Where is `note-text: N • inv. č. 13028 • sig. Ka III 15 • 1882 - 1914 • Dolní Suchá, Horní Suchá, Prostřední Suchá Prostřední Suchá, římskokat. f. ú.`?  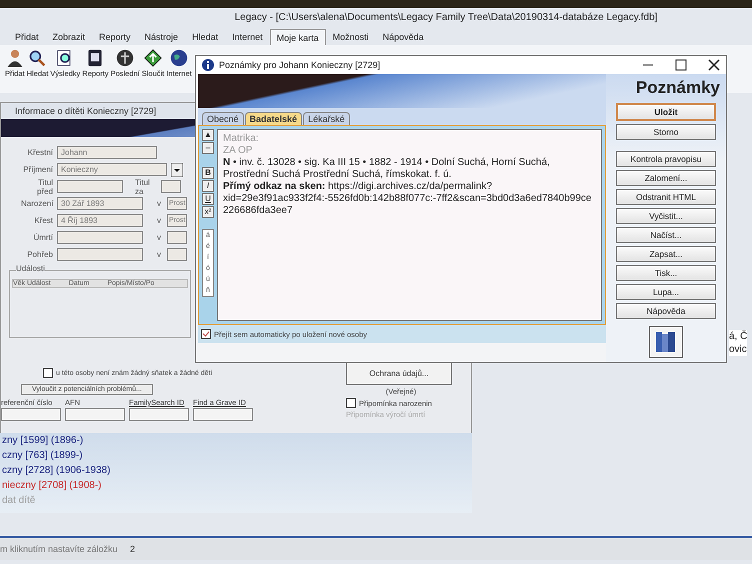 note-text: N • inv. č. 13028 • sig. Ka III 15 • 1882 - 1914 • Dolní Suchá, Horní Suchá, Prostřední Suchá Prostřední Suchá, římskokat. f. ú. is located at coordinates (387, 169).